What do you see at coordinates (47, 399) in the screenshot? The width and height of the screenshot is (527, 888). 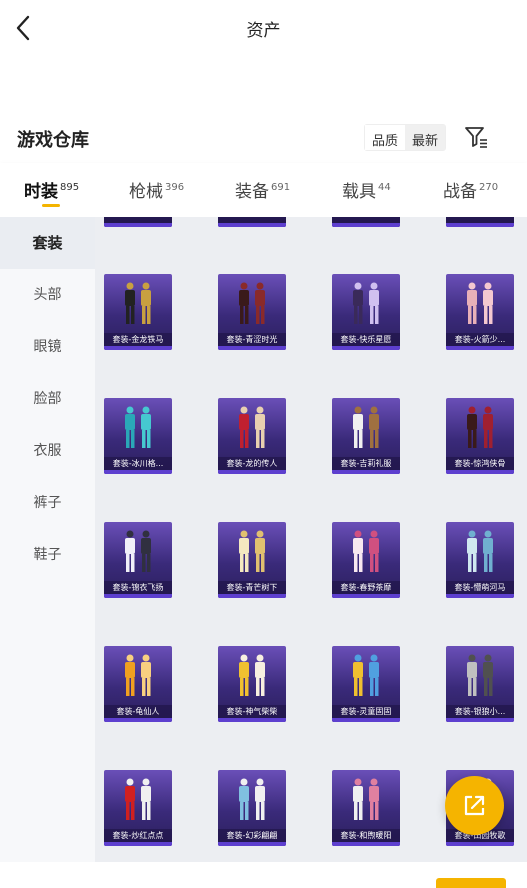 I see `sidebar-item-face: 脸部` at bounding box center [47, 399].